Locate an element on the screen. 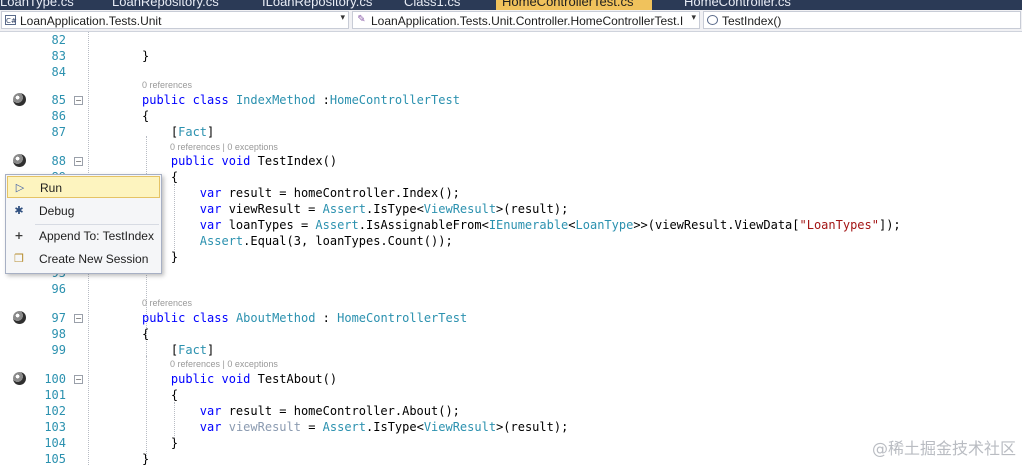 The height and width of the screenshot is (465, 1022). menu-item-append: + Append To: TestIndex is located at coordinates (83, 236).